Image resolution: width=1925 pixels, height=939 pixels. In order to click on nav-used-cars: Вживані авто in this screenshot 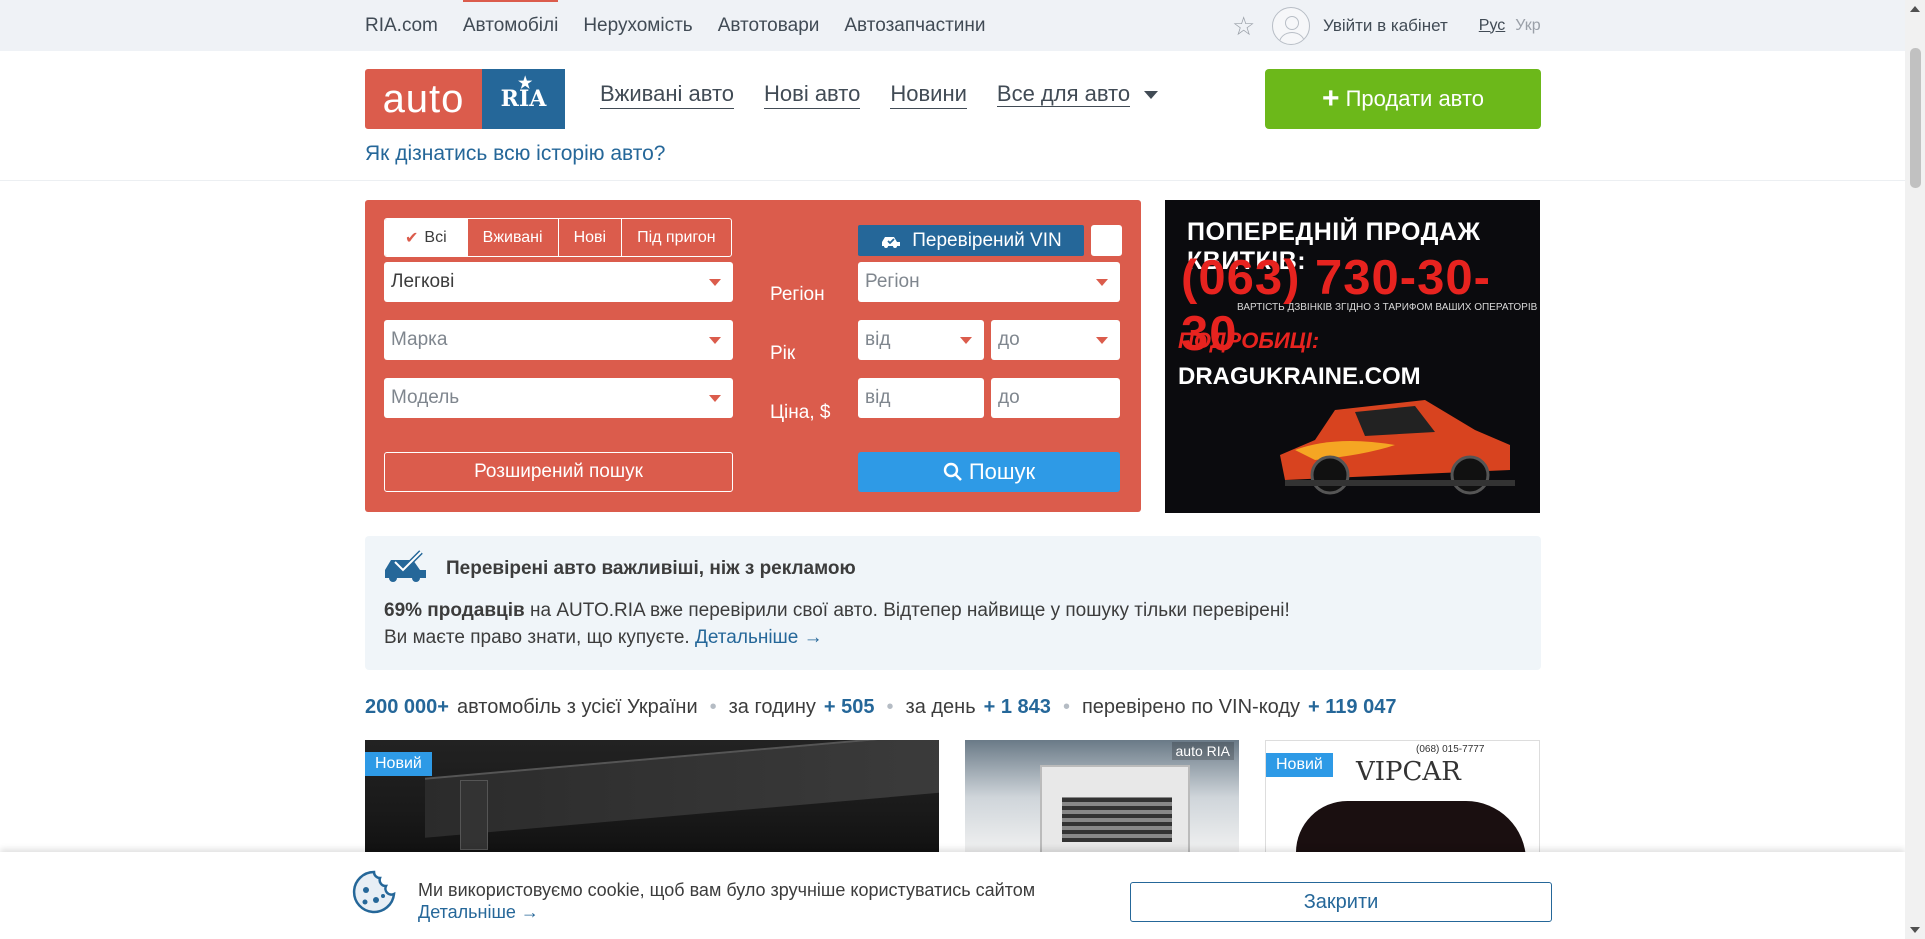, I will do `click(667, 94)`.